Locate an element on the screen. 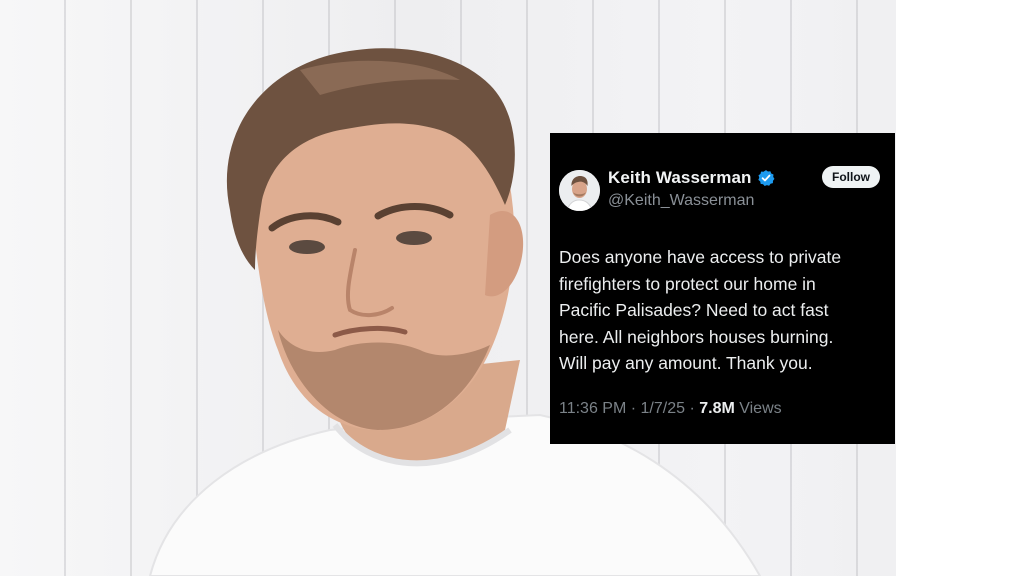  views-label: Views is located at coordinates (758, 408).